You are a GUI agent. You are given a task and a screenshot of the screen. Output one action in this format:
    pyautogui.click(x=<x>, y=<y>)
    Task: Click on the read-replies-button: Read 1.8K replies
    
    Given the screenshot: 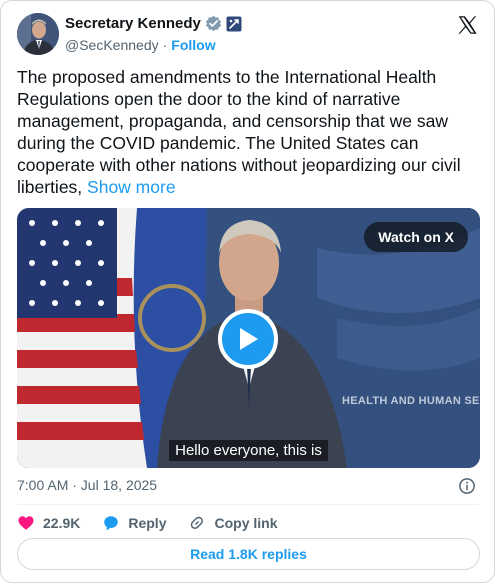 What is the action you would take?
    pyautogui.click(x=248, y=554)
    